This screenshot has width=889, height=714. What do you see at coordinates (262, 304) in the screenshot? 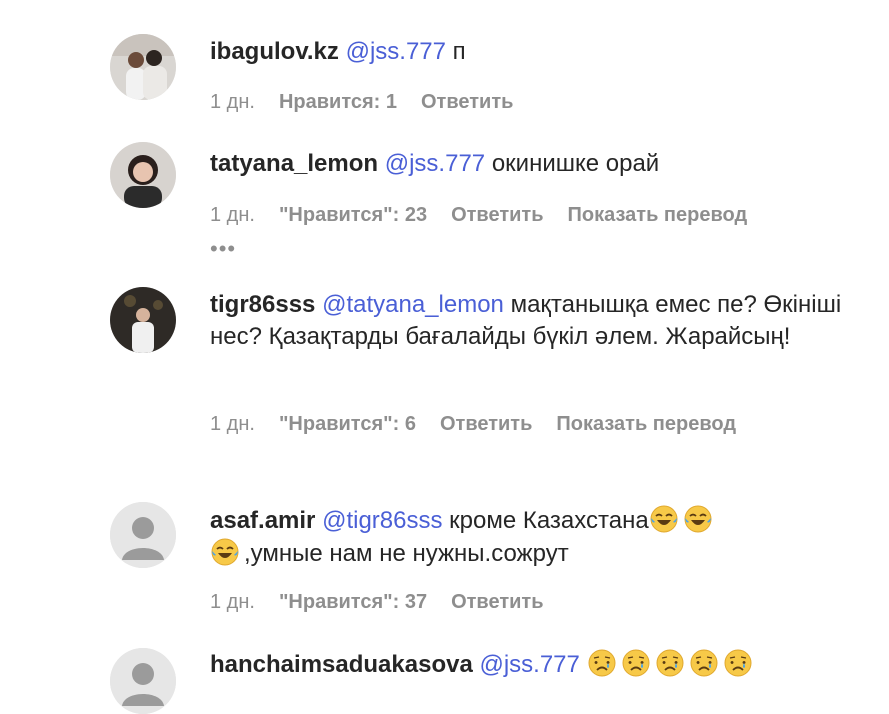
I see `username-link: tigr86sss` at bounding box center [262, 304].